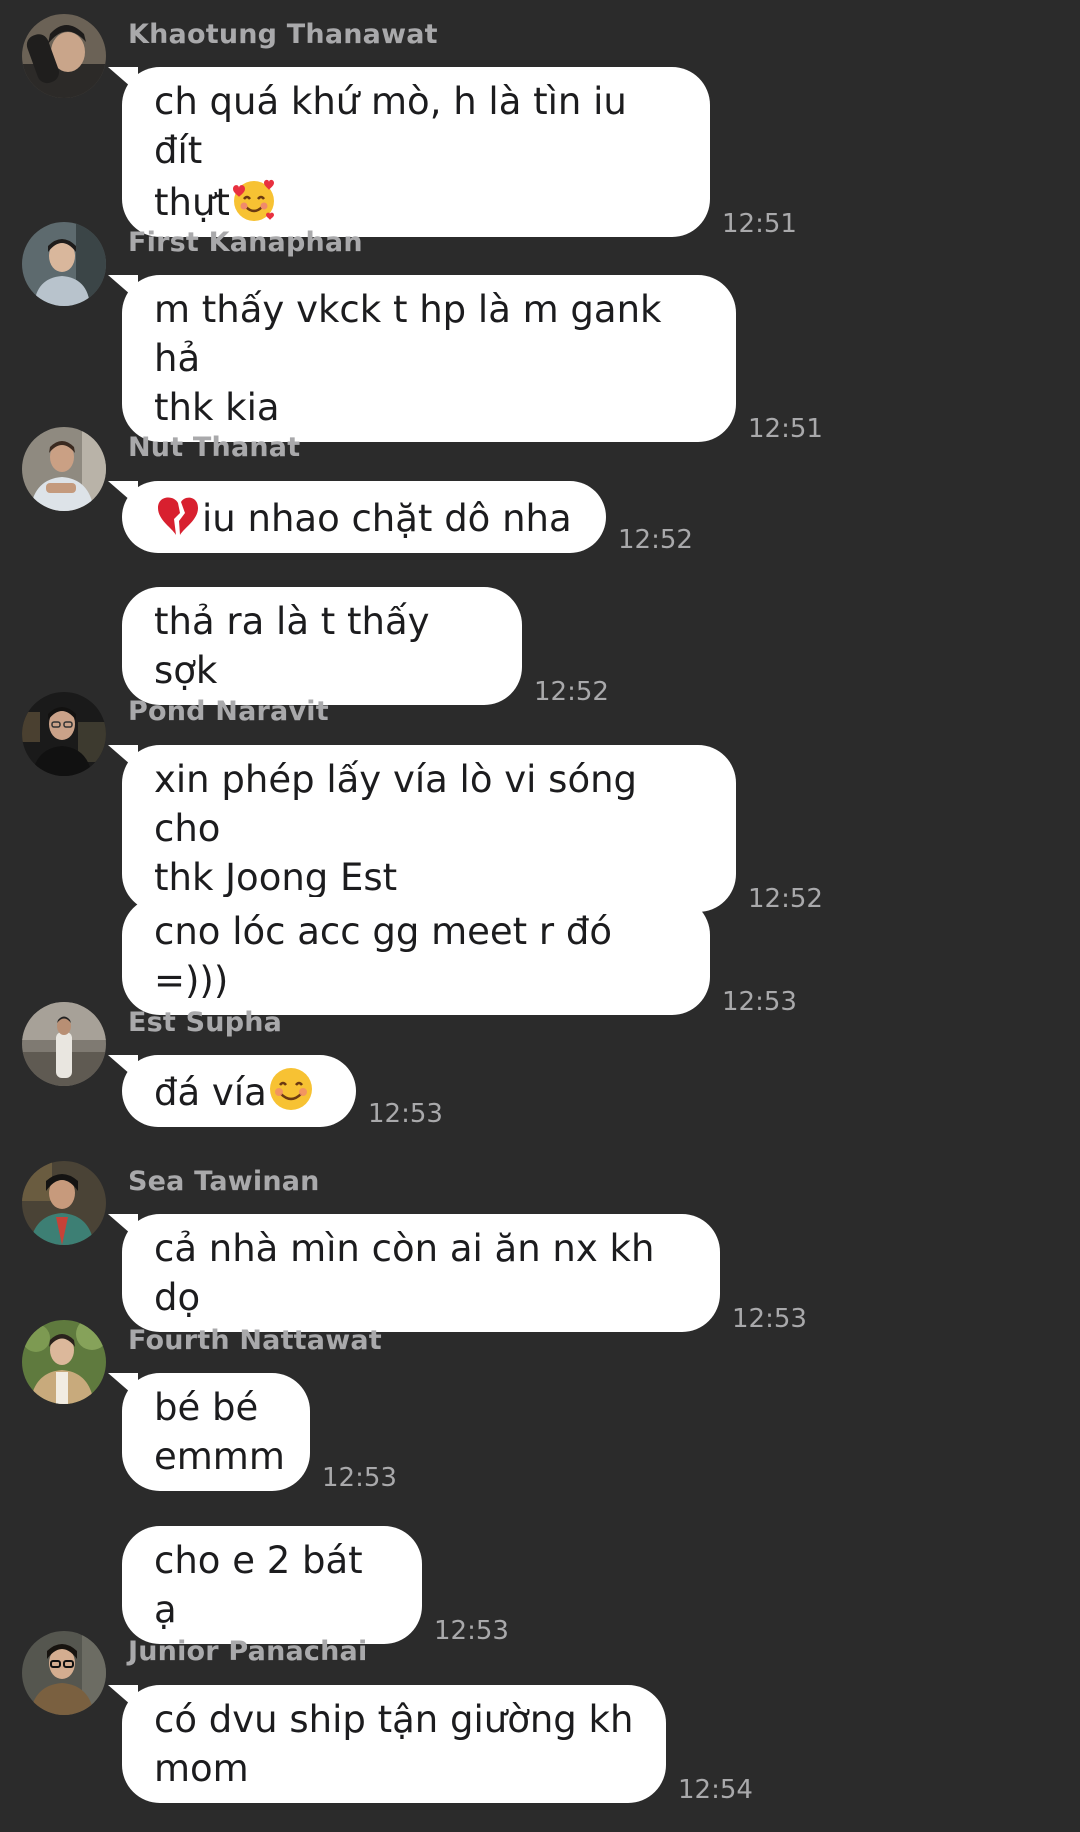  I want to click on message-bubble: có dvu ship tận giường kh mom, so click(394, 1744).